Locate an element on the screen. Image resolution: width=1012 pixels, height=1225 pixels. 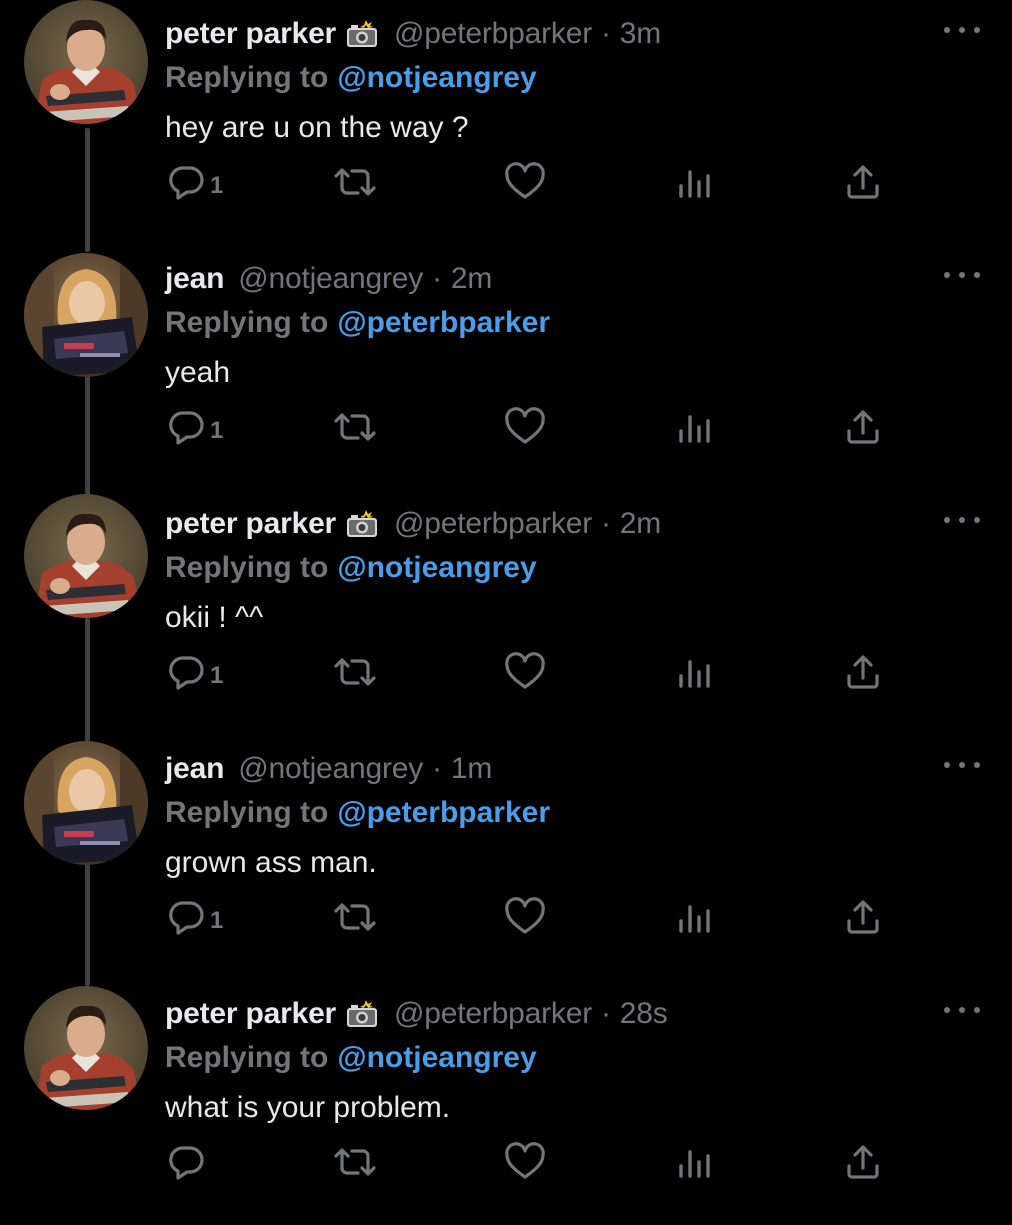
tweet-text: grown ass man. is located at coordinates (271, 862).